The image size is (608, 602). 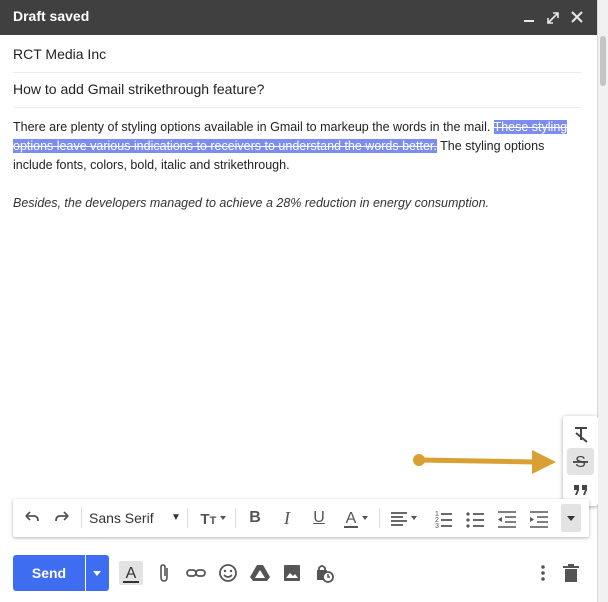 I want to click on drive-icon, so click(x=260, y=573).